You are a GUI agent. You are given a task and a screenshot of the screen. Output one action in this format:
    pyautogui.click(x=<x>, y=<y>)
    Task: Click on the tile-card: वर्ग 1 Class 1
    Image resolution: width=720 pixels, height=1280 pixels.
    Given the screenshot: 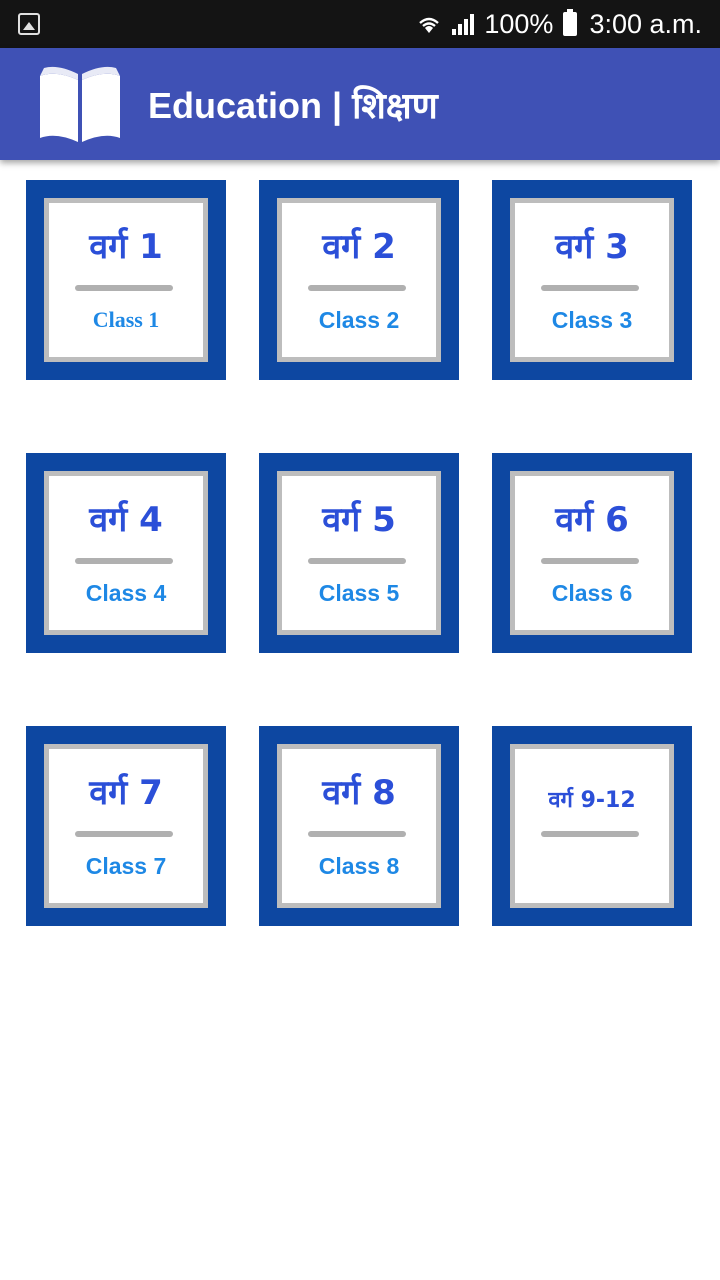 What is the action you would take?
    pyautogui.click(x=126, y=280)
    